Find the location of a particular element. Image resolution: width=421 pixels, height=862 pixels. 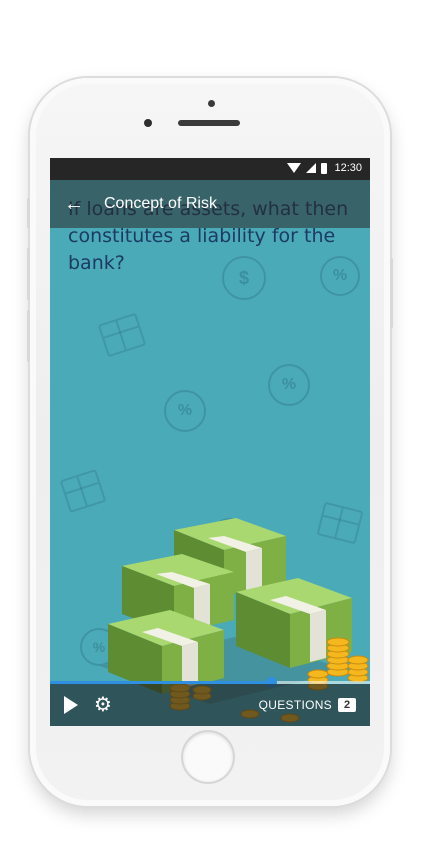

volume-down-button is located at coordinates (28, 336).